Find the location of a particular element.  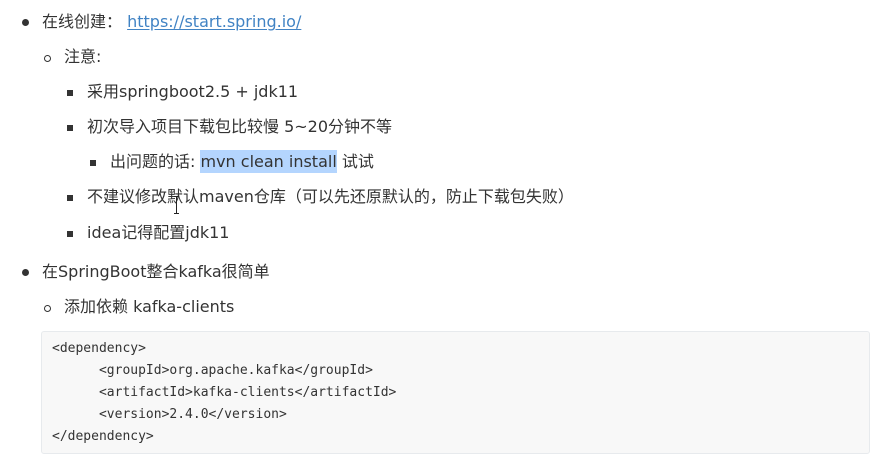

list-item-maven-repo: 不建议修改默认maven仓库（可以先还原默认的，防止下载包失败） is located at coordinates (330, 196).